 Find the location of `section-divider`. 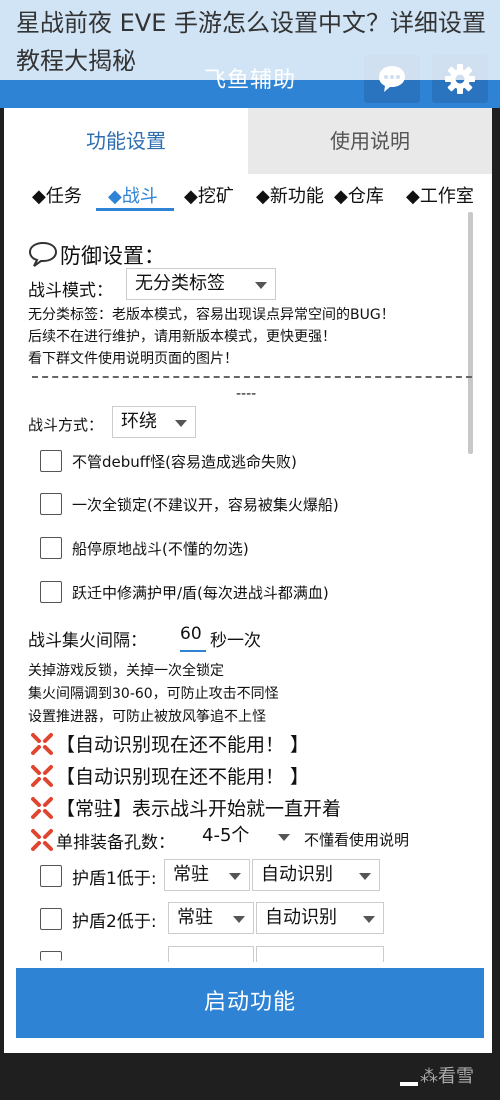

section-divider is located at coordinates (252, 377).